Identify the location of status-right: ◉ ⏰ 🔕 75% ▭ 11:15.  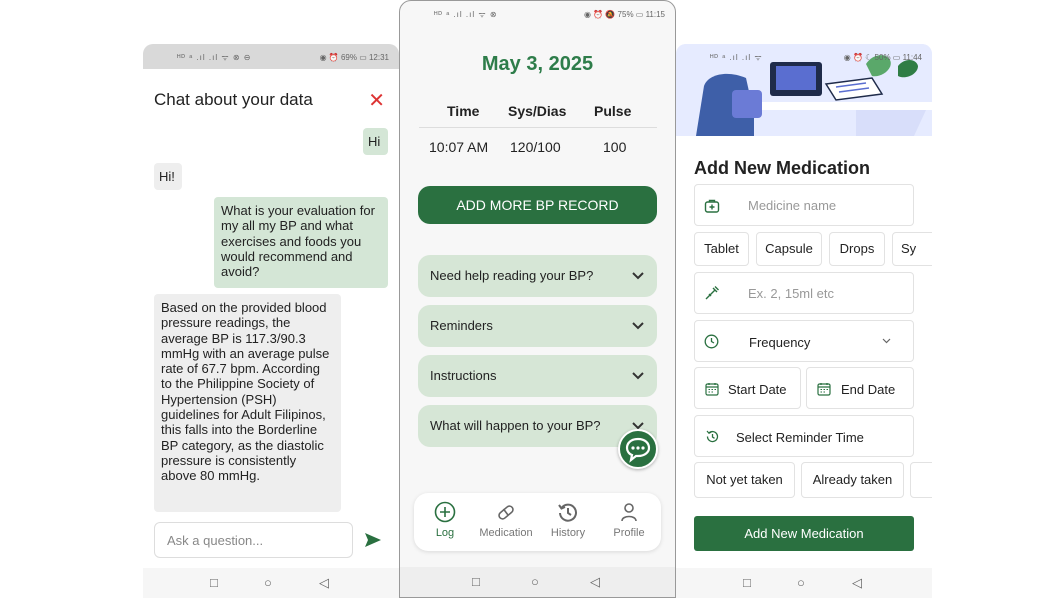
(624, 14).